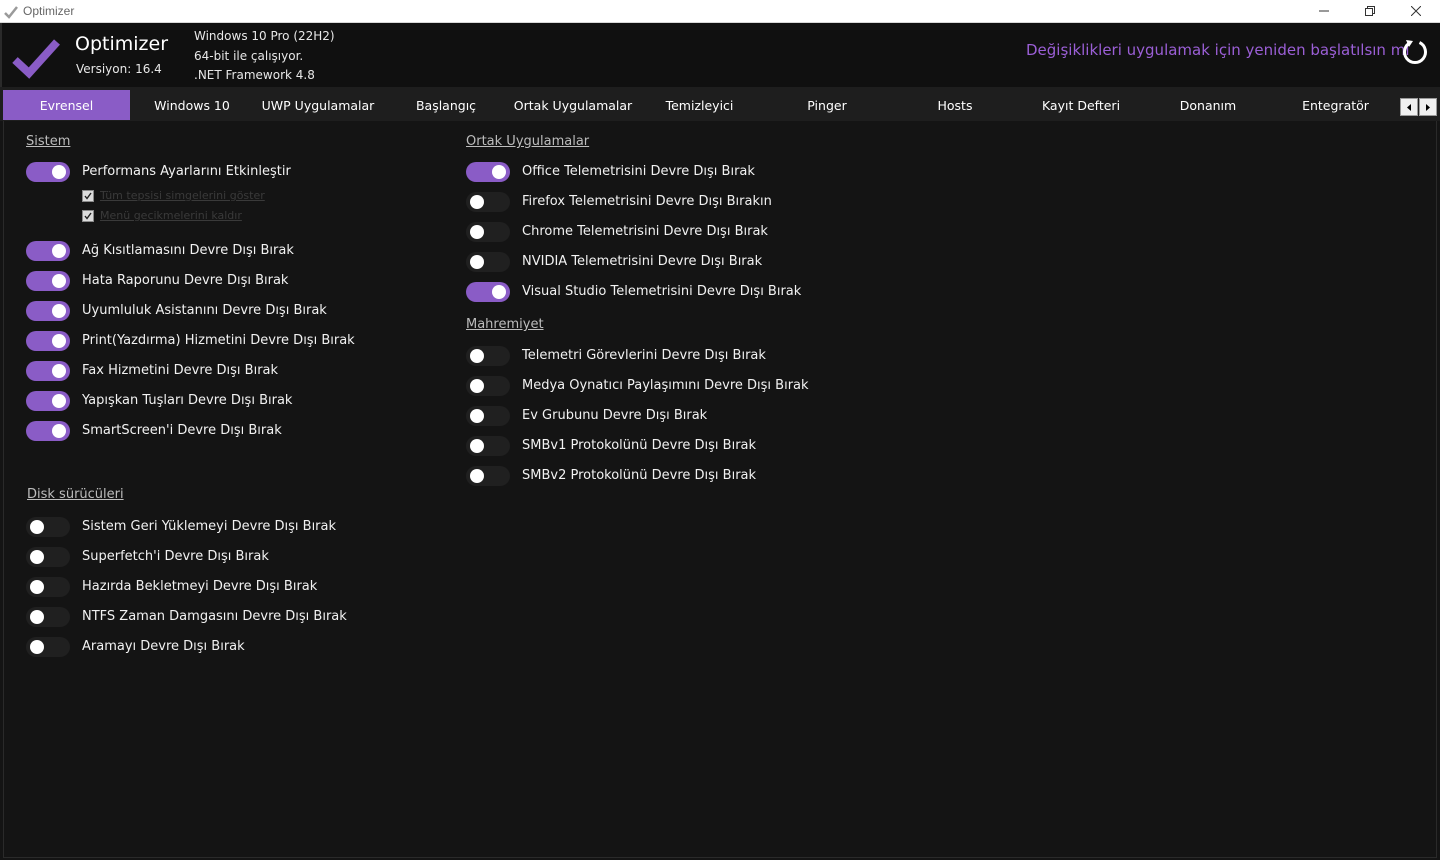 The width and height of the screenshot is (1440, 860). I want to click on section-title-ortak: Ortak Uygulamalar, so click(528, 141).